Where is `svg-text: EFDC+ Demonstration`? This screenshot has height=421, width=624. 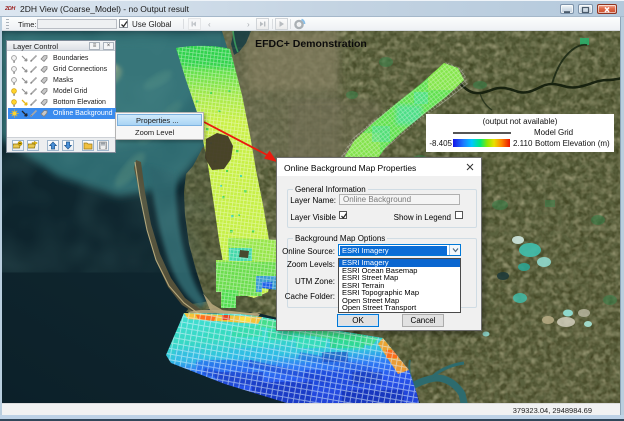
svg-text: EFDC+ Demonstration is located at coordinates (311, 44).